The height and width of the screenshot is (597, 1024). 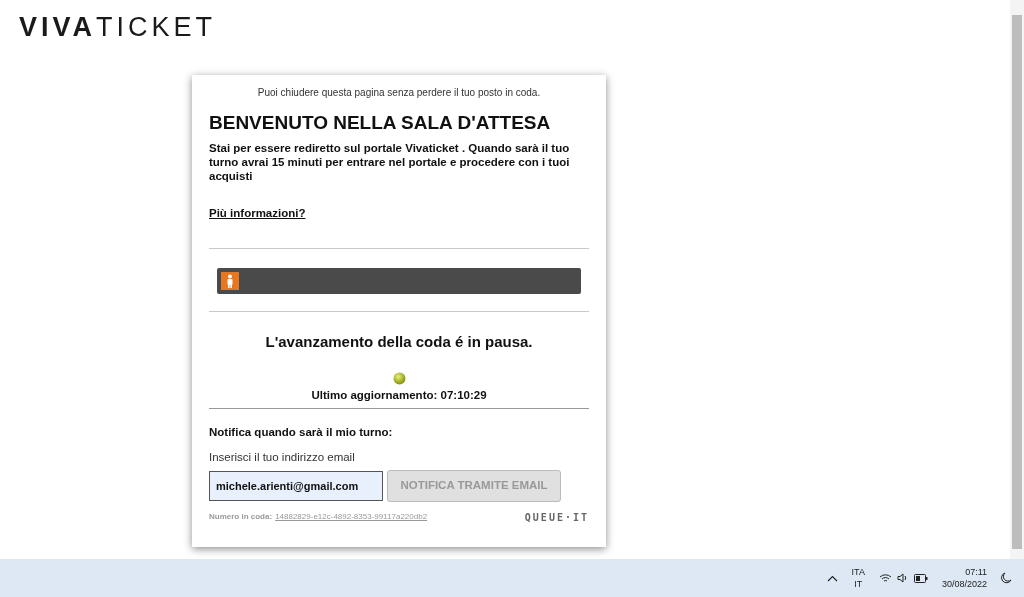 What do you see at coordinates (858, 584) in the screenshot?
I see `keyboard-layout-text: IT` at bounding box center [858, 584].